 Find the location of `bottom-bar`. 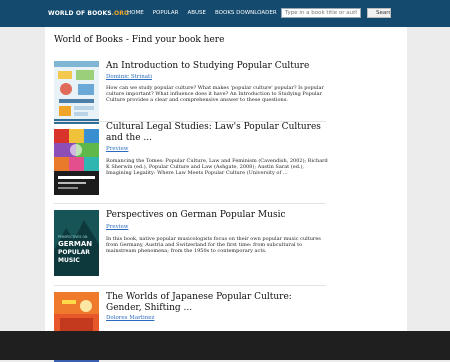

bottom-bar is located at coordinates (225, 345).